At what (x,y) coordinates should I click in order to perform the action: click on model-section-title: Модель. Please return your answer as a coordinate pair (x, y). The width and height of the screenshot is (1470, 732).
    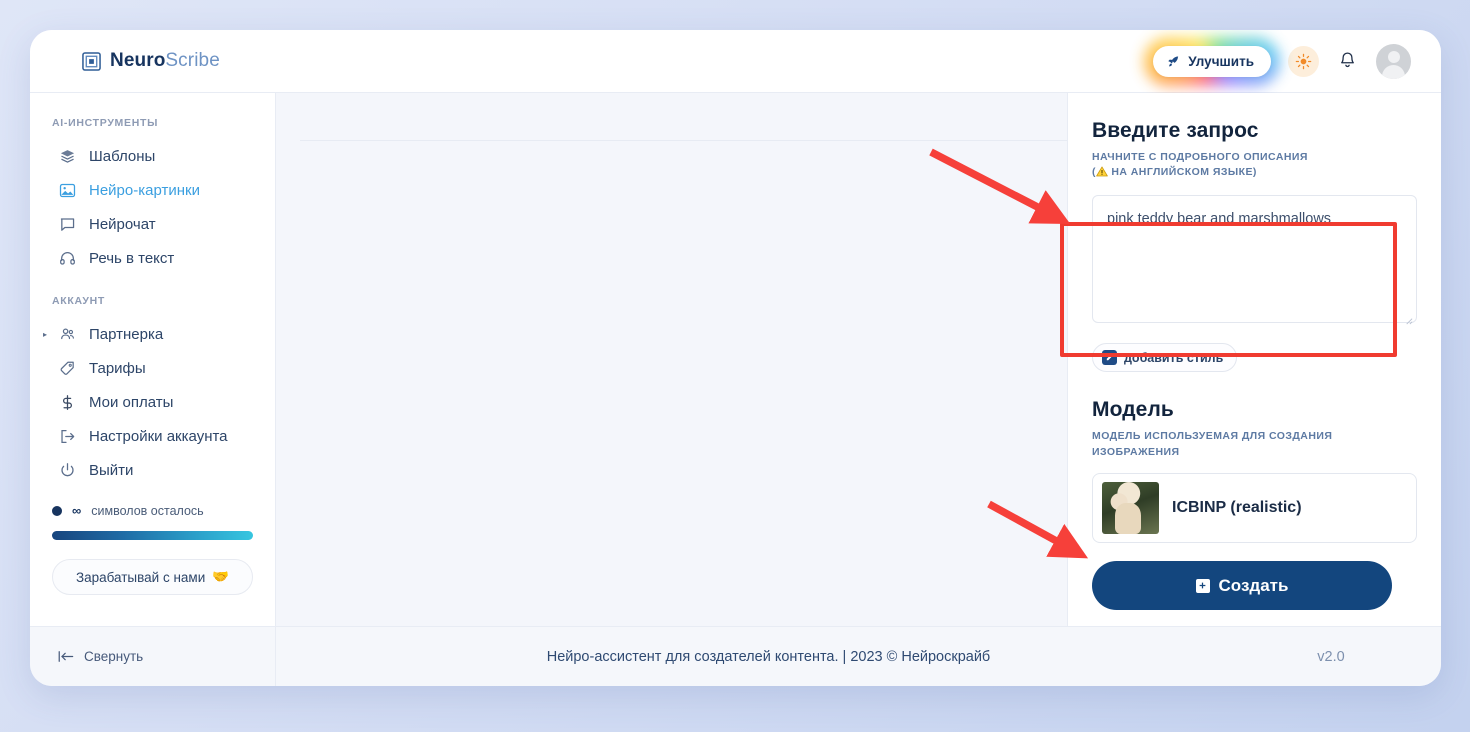
    Looking at the image, I should click on (1133, 410).